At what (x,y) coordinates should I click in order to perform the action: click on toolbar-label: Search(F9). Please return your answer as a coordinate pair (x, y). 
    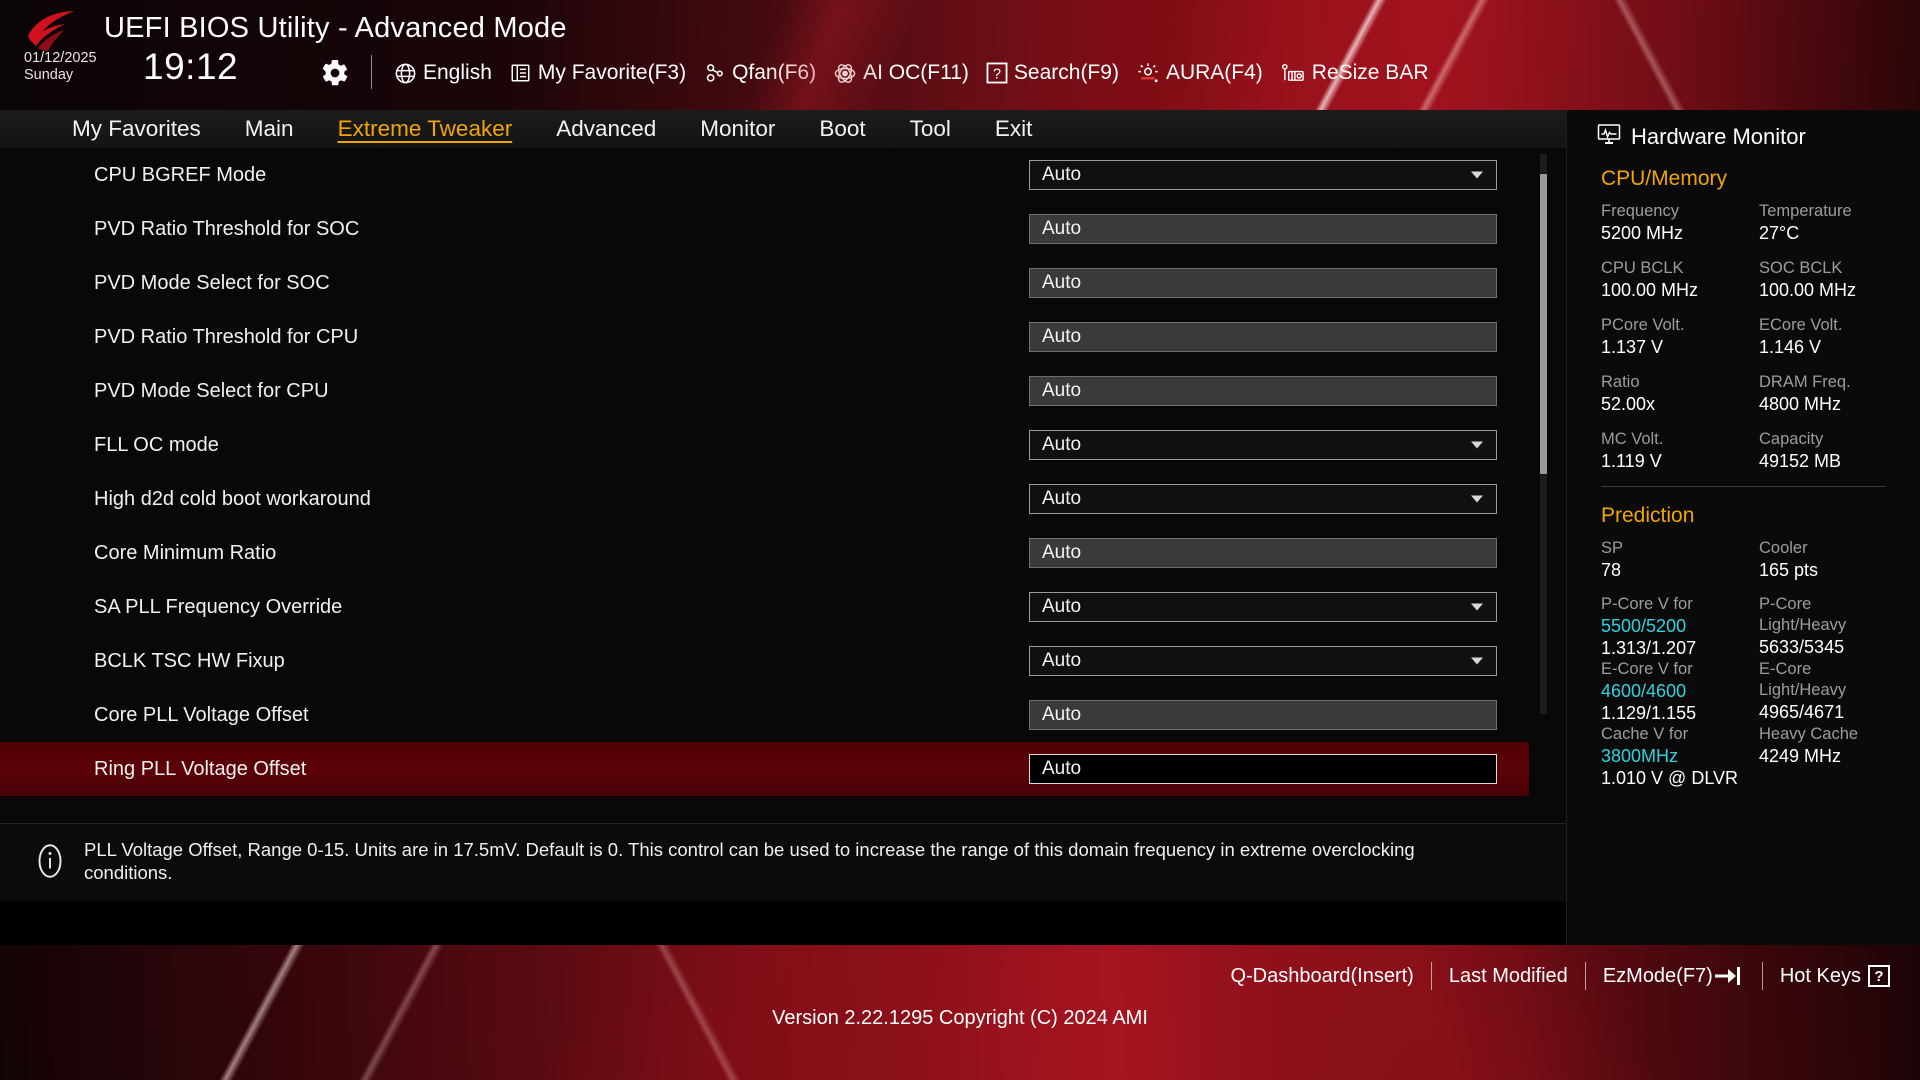
    Looking at the image, I should click on (1066, 72).